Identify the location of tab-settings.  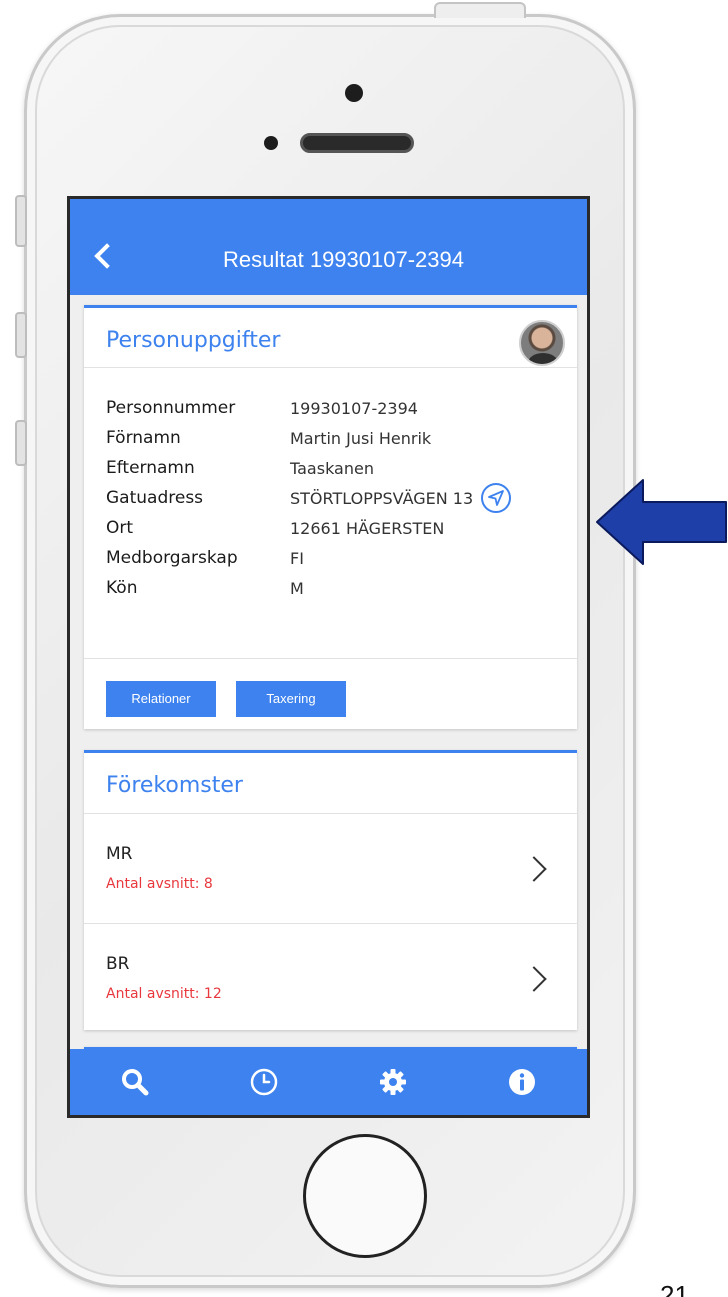
(393, 1082).